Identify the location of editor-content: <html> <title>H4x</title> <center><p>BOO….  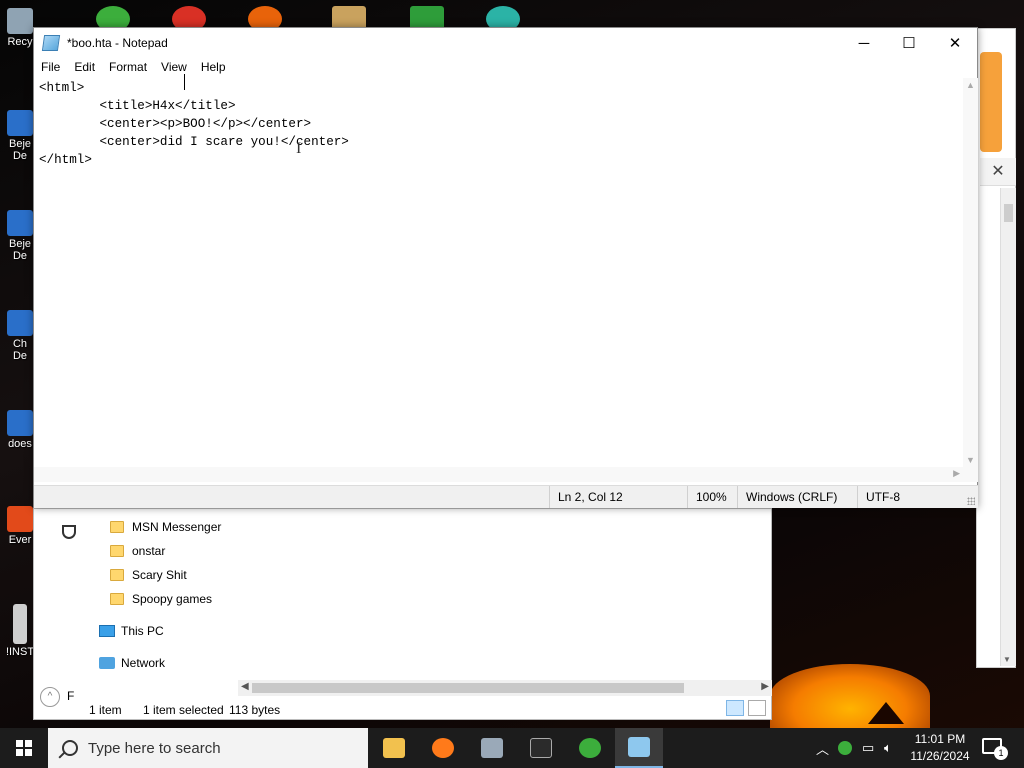
(498, 123).